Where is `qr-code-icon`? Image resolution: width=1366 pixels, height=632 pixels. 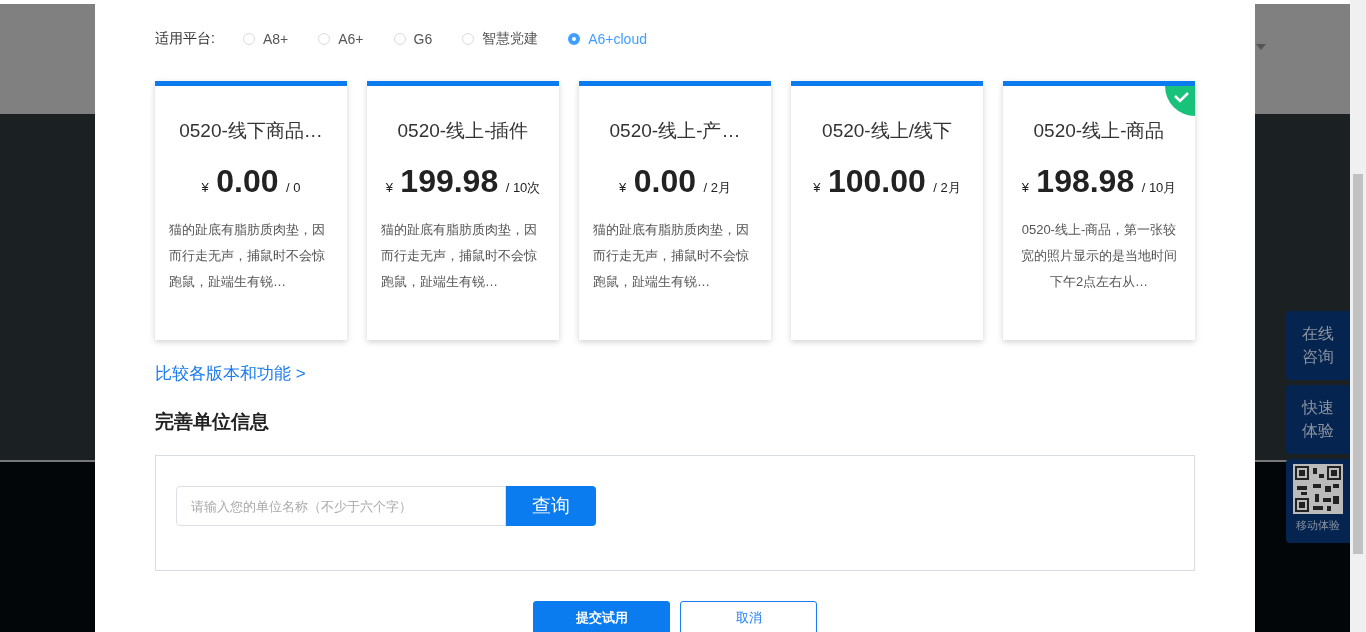 qr-code-icon is located at coordinates (1318, 489).